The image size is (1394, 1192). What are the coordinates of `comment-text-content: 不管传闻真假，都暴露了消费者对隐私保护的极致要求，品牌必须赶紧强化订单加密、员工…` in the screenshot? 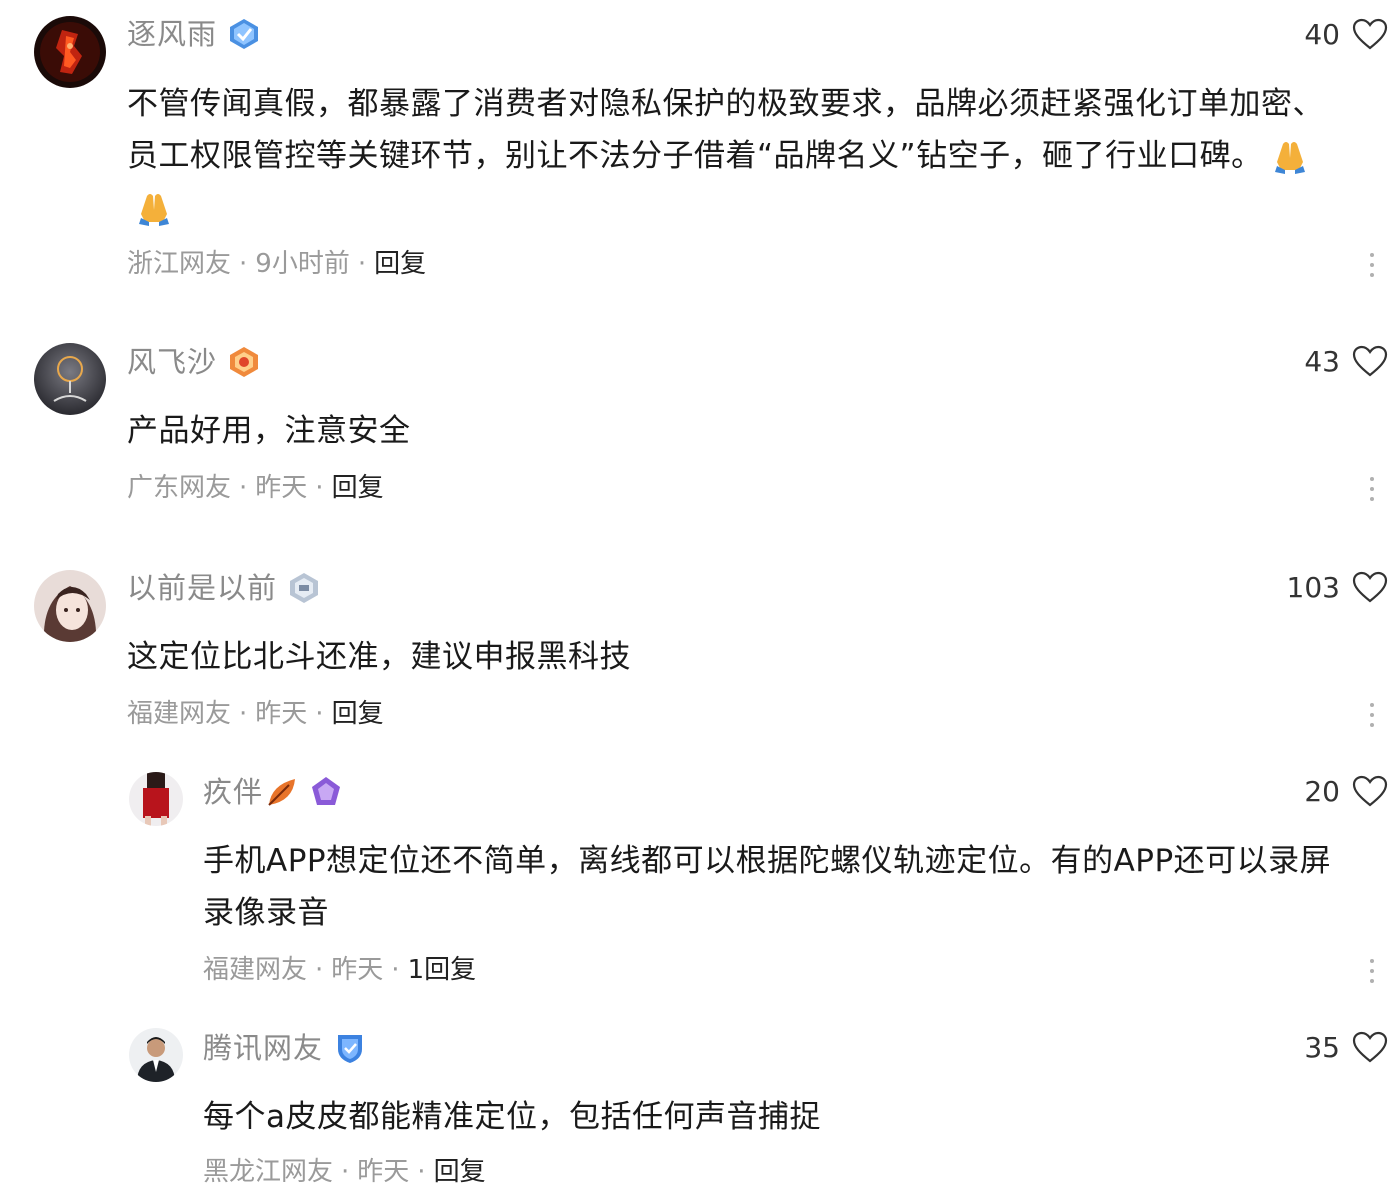 It's located at (725, 130).